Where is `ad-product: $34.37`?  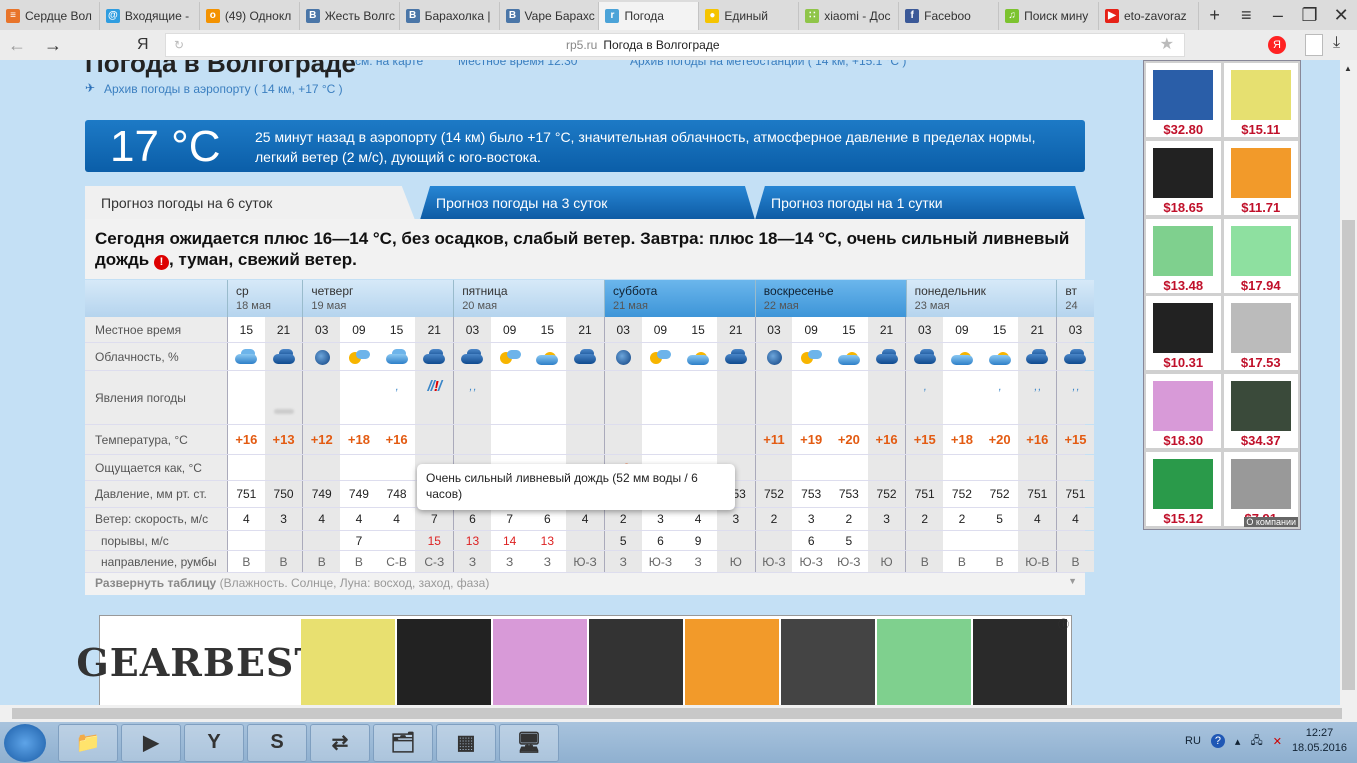
ad-product: $34.37 is located at coordinates (1260, 411).